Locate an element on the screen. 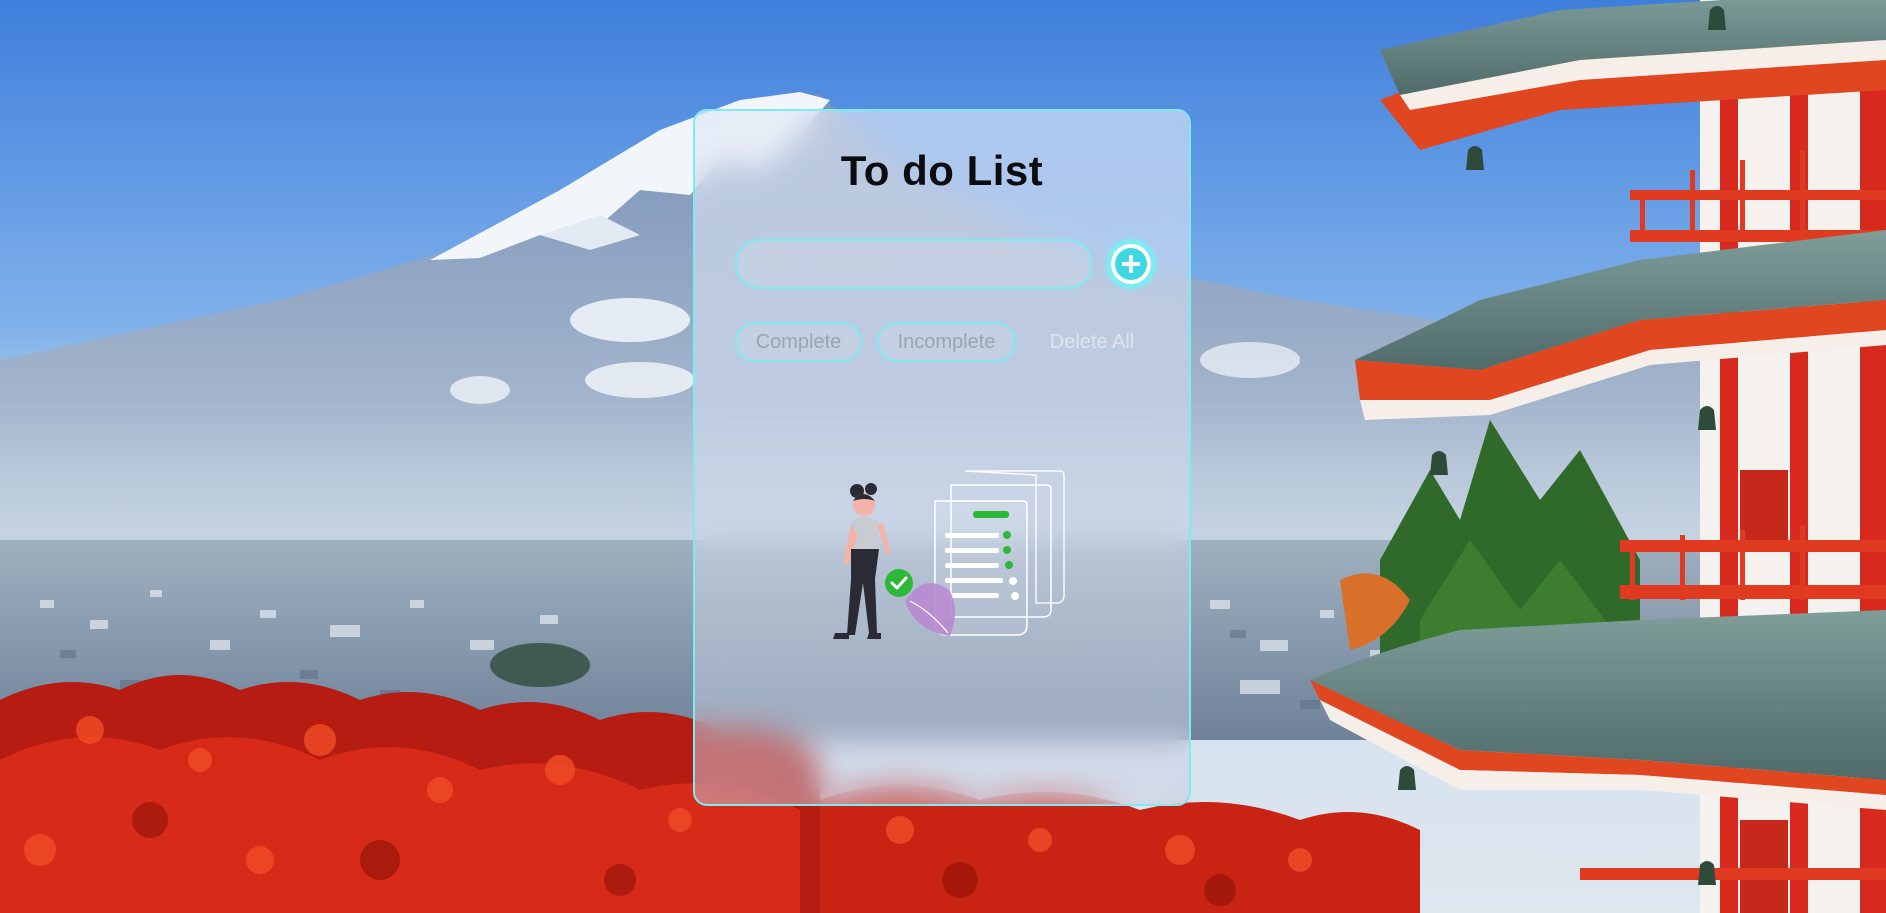 The width and height of the screenshot is (1886, 913). delete-all-button: Delete All is located at coordinates (1092, 342).